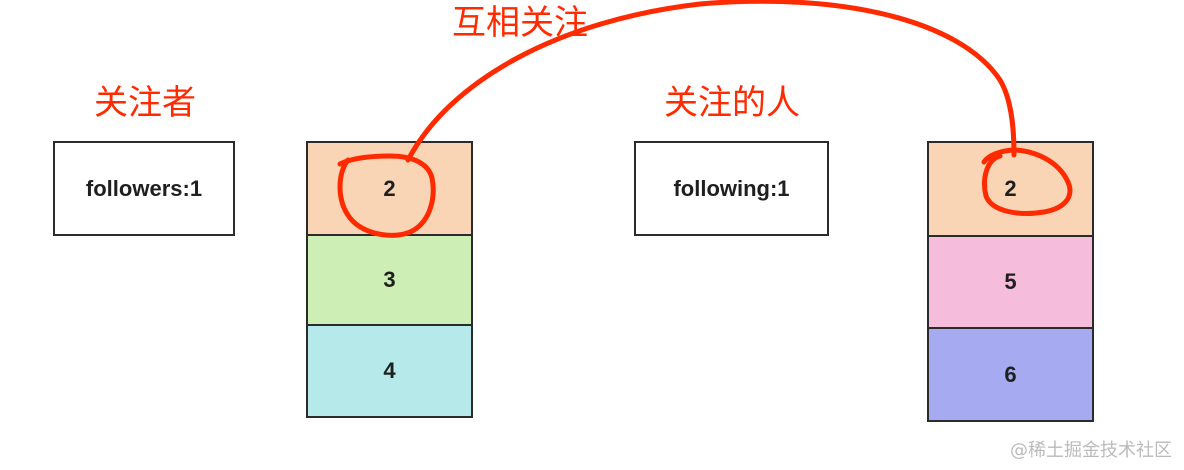 The width and height of the screenshot is (1184, 470). I want to click on following-member-2: 2, so click(1010, 189).